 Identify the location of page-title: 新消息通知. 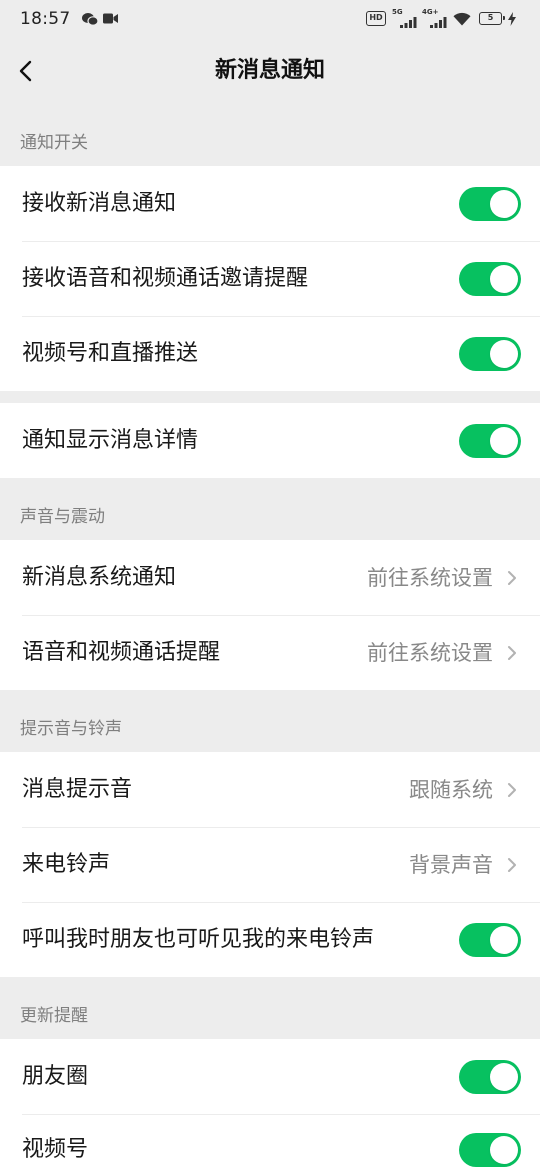
(269, 70).